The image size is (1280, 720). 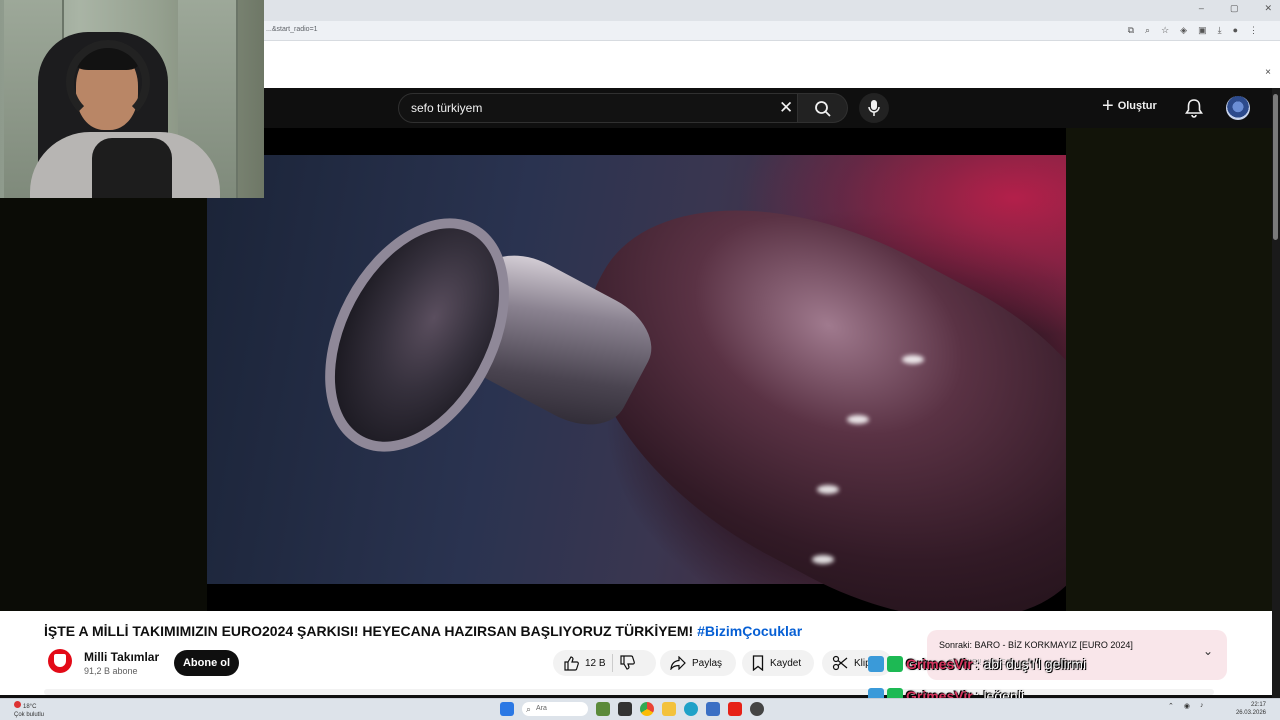 I want to click on thumbs-up-icon, so click(x=571, y=663).